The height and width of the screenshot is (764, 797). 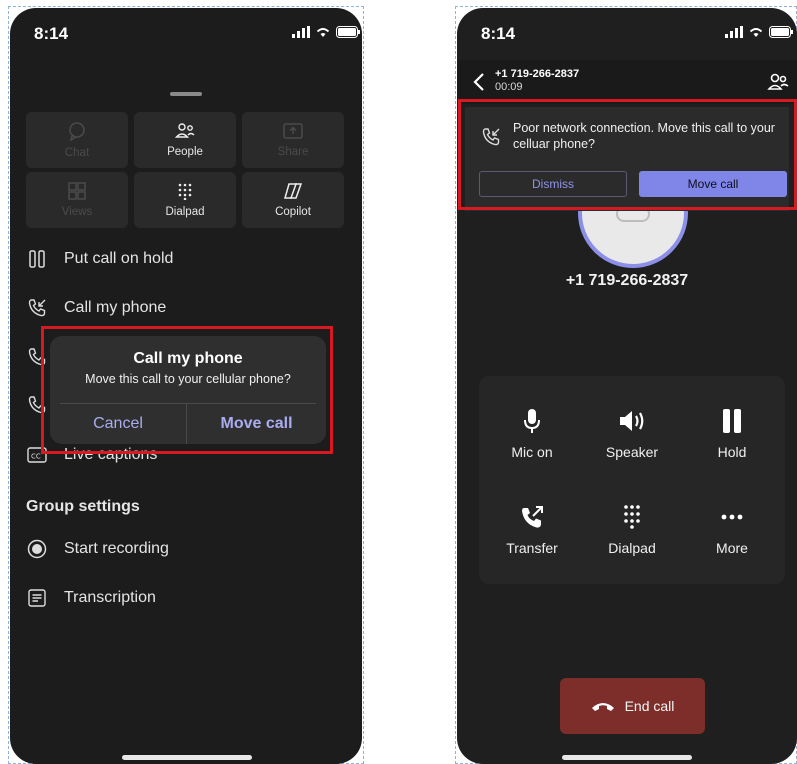 I want to click on grid-people: People, so click(x=185, y=140).